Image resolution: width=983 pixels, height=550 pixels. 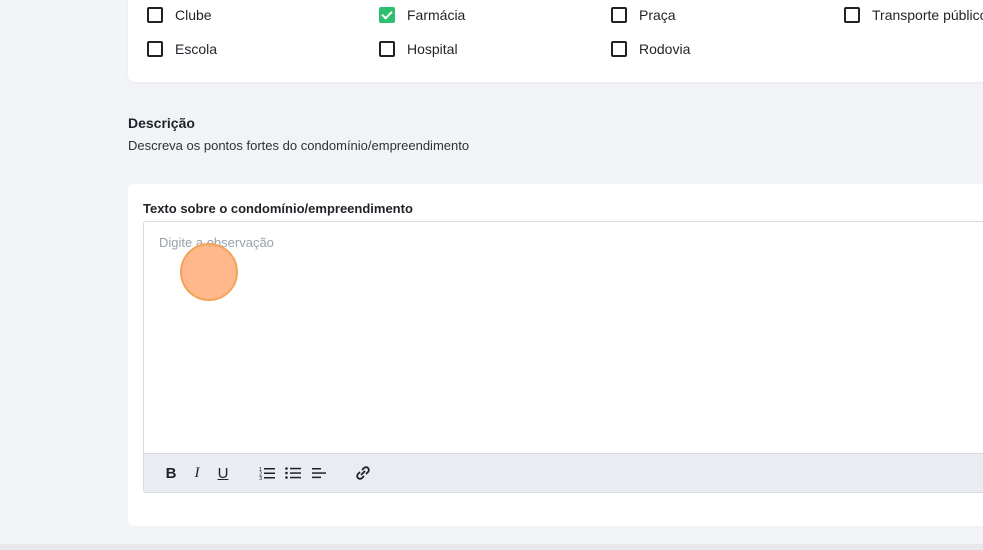 I want to click on checkbox-clube: Clube, so click(x=179, y=15).